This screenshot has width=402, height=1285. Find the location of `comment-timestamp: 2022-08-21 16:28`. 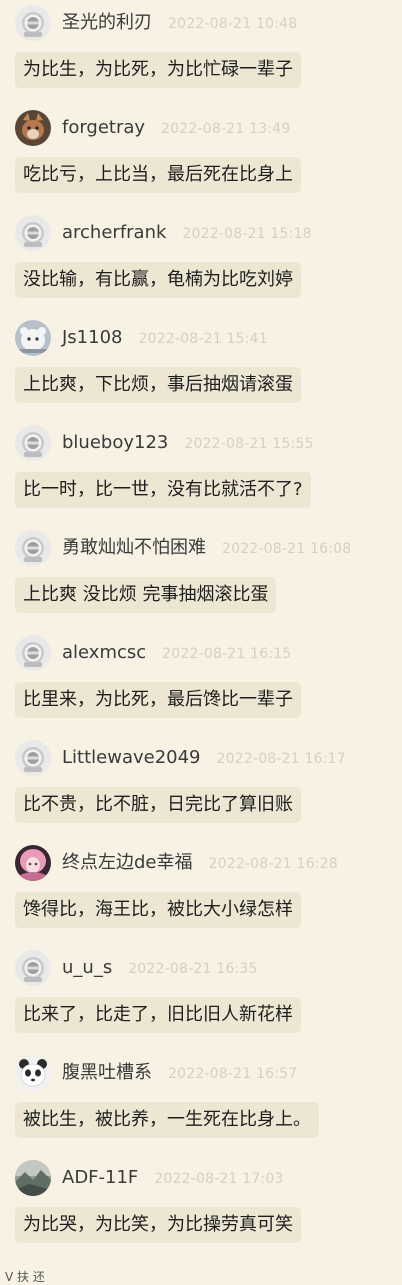

comment-timestamp: 2022-08-21 16:28 is located at coordinates (273, 864).